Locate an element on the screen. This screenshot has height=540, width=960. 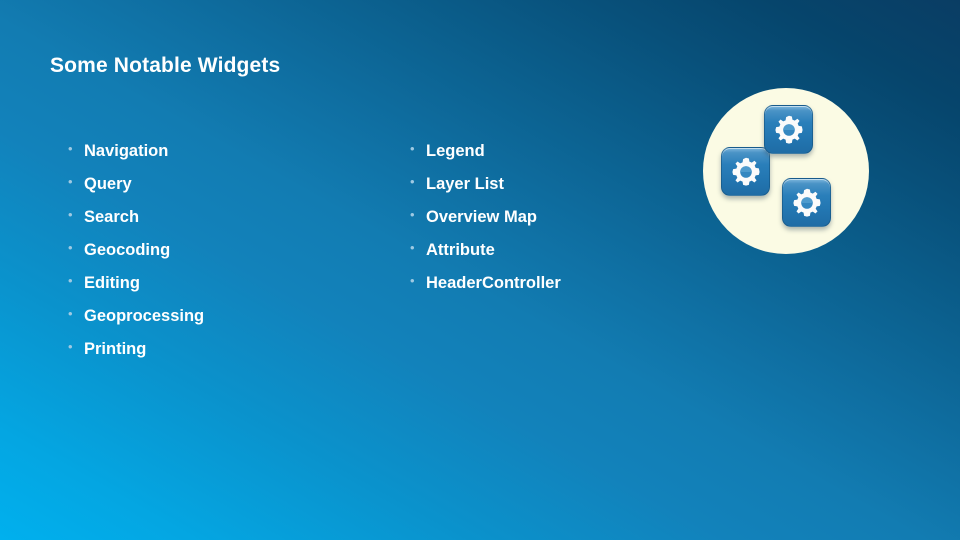
list-item-label: Geocoding is located at coordinates (127, 250).